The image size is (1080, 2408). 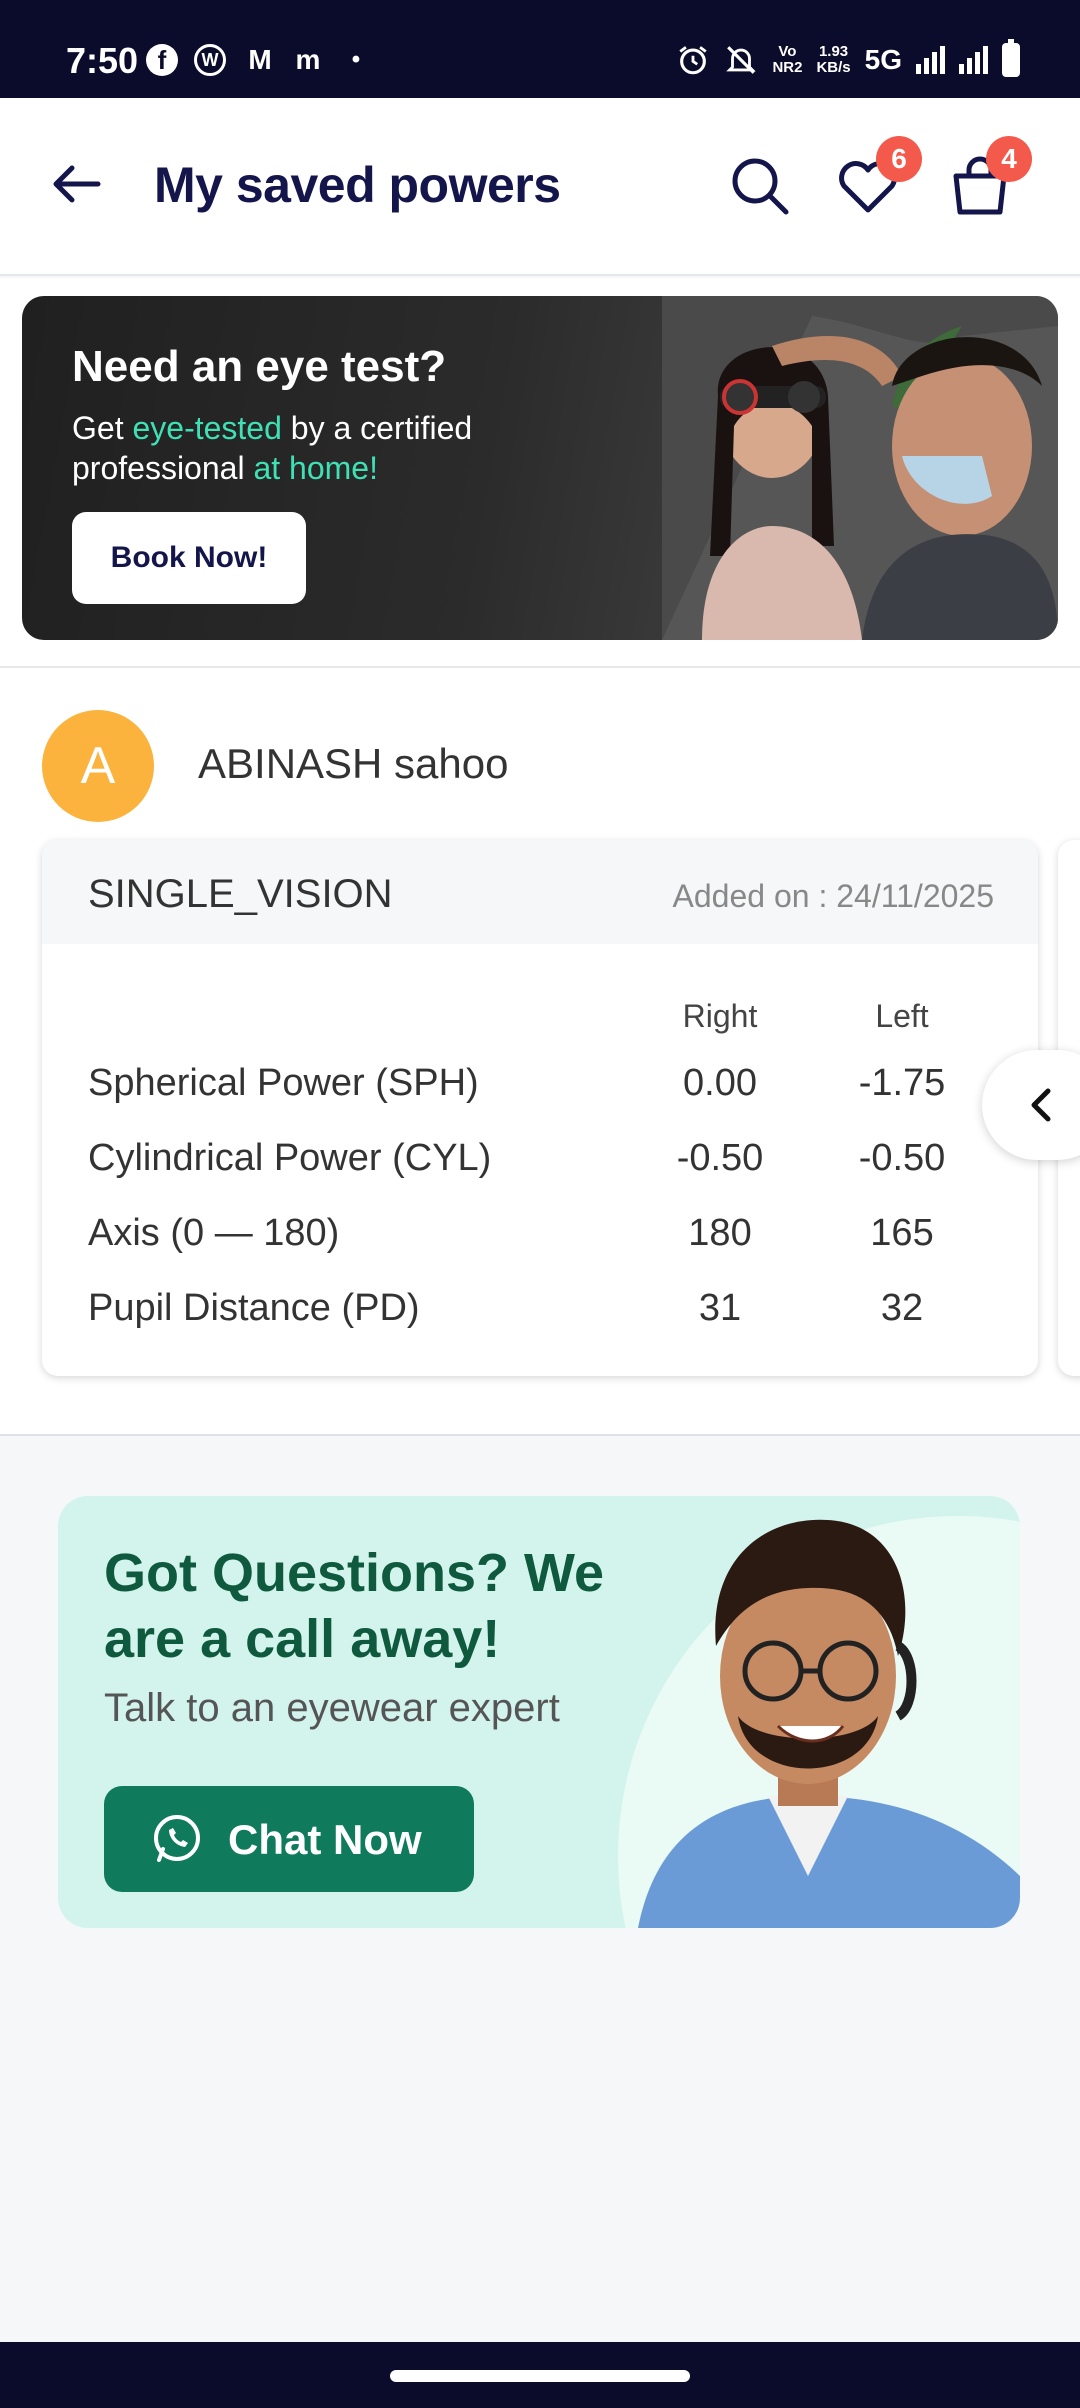 I want to click on column-header-right: Right, so click(x=720, y=1016).